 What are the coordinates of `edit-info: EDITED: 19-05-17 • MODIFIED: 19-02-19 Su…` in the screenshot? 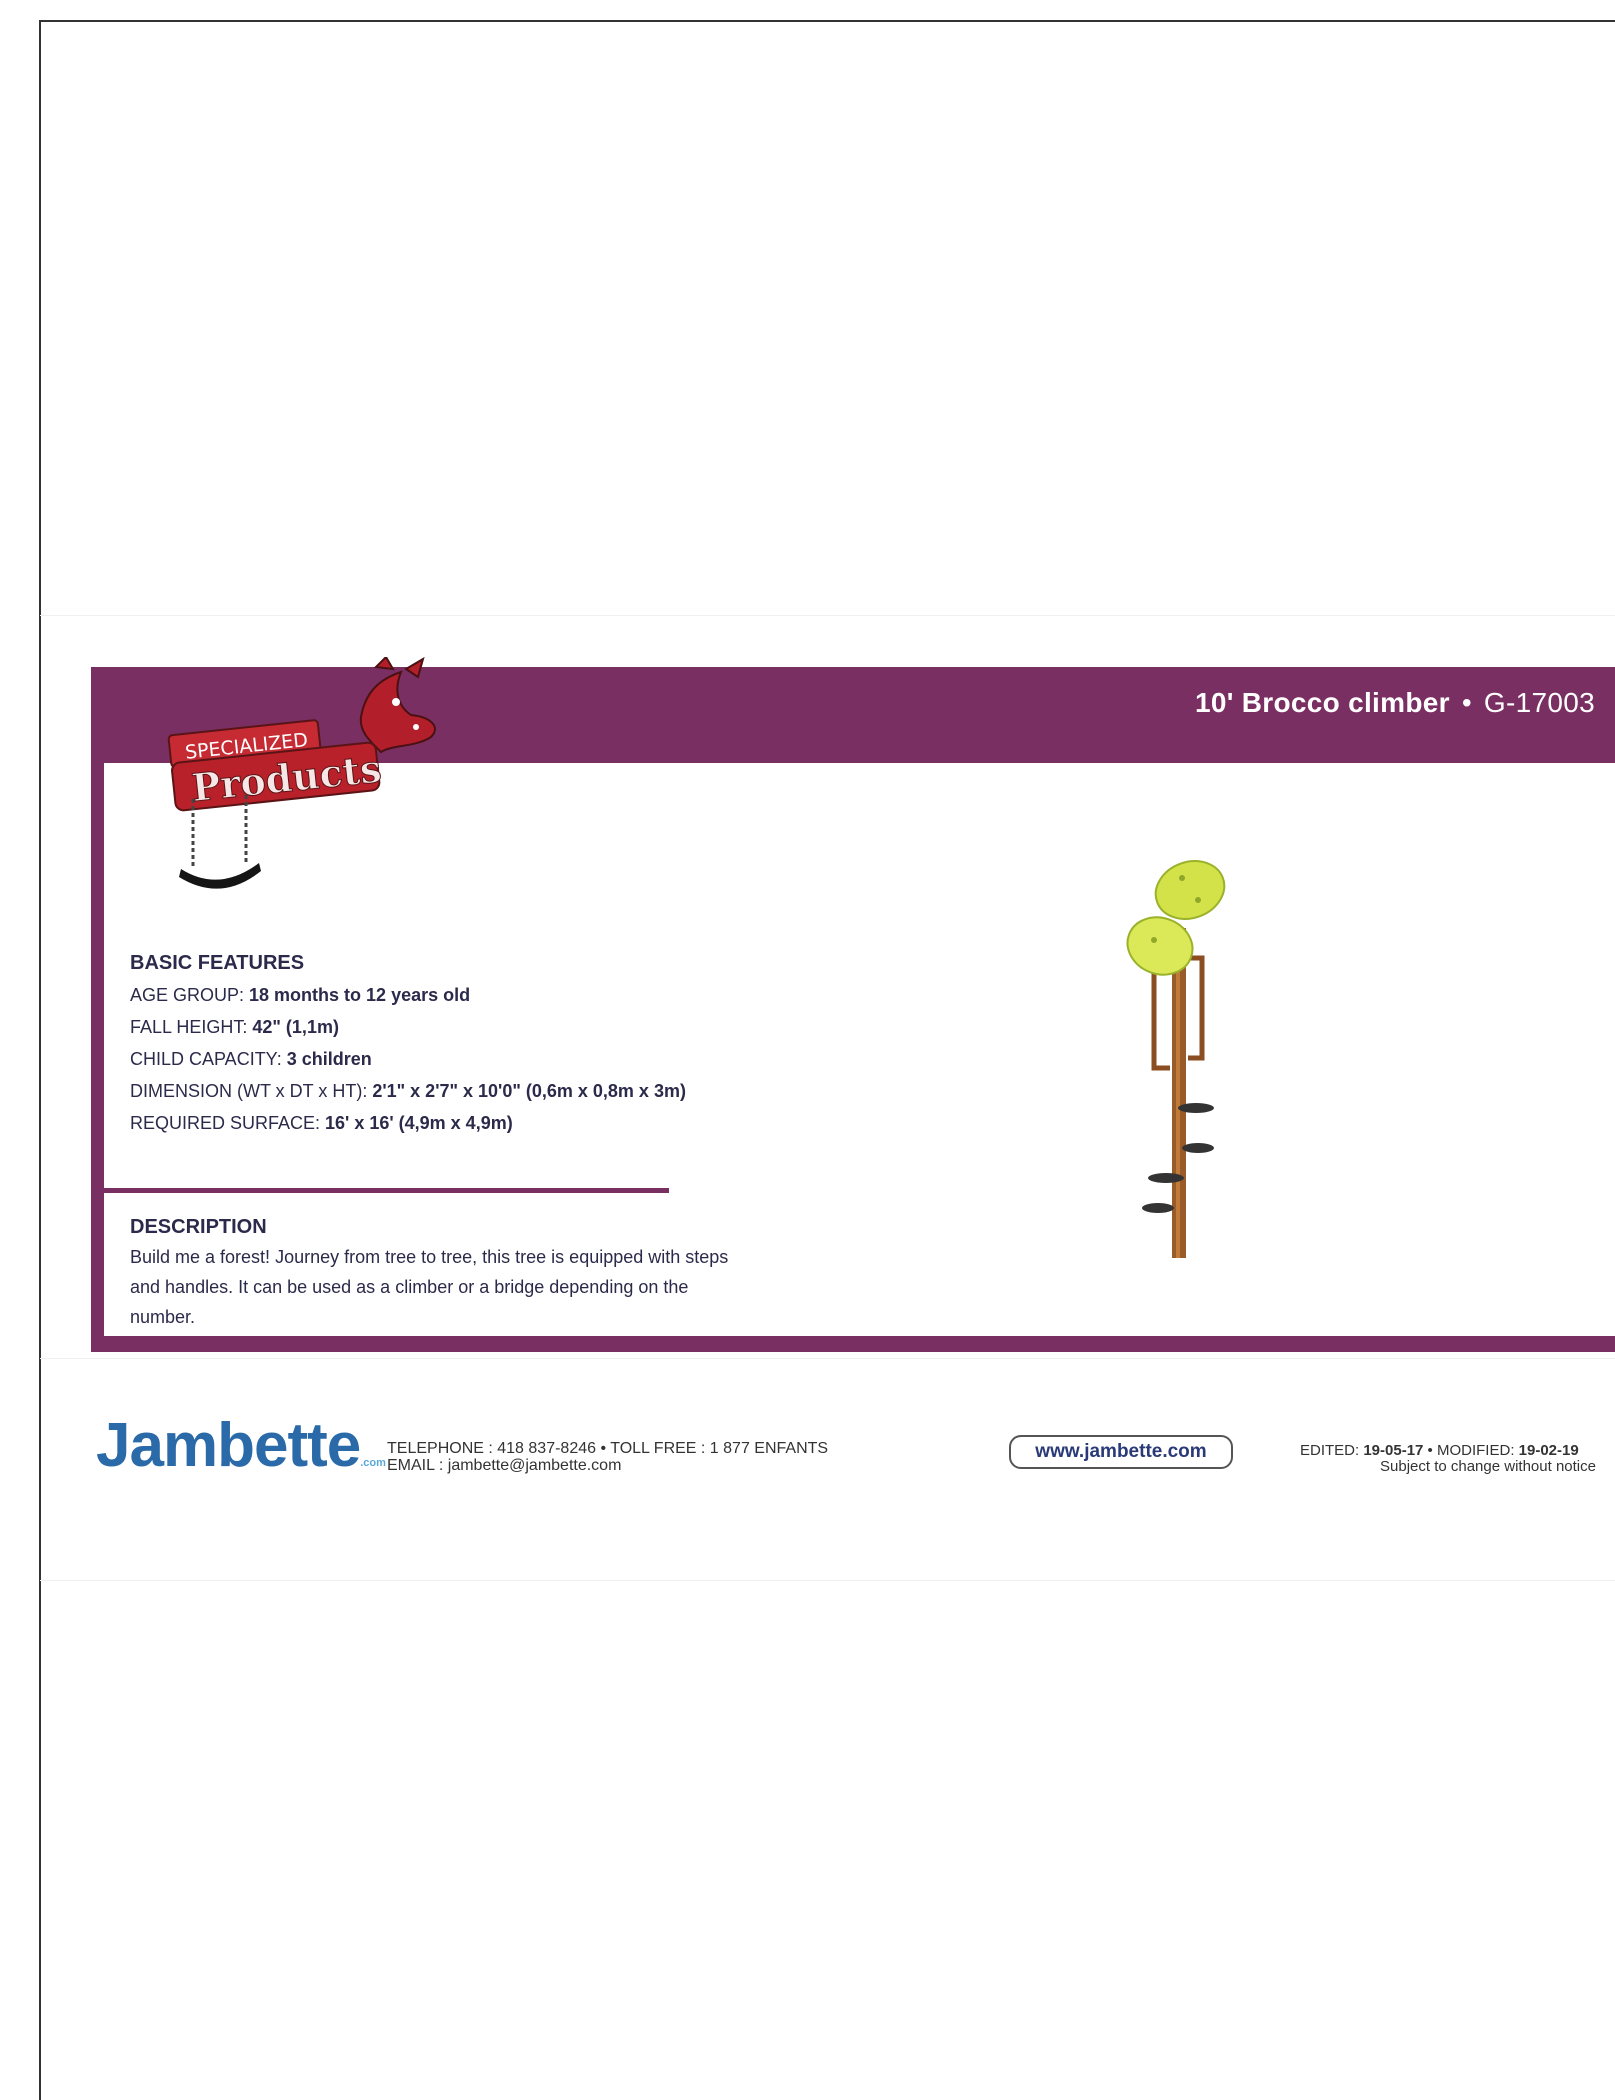 It's located at (1448, 1459).